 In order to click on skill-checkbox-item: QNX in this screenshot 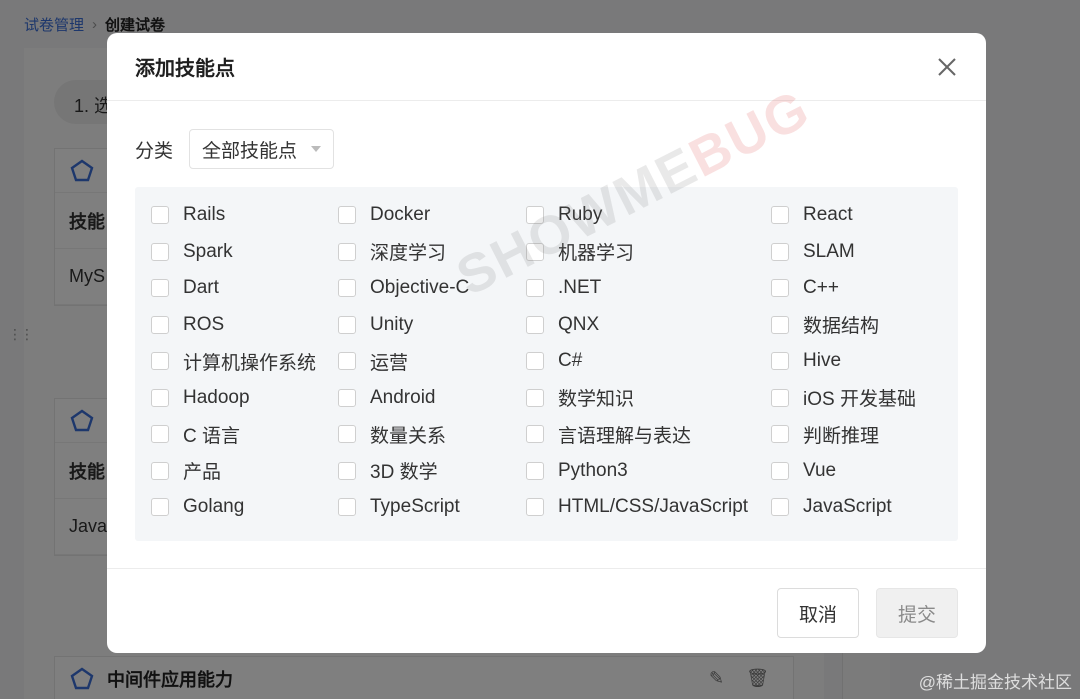, I will do `click(648, 325)`.